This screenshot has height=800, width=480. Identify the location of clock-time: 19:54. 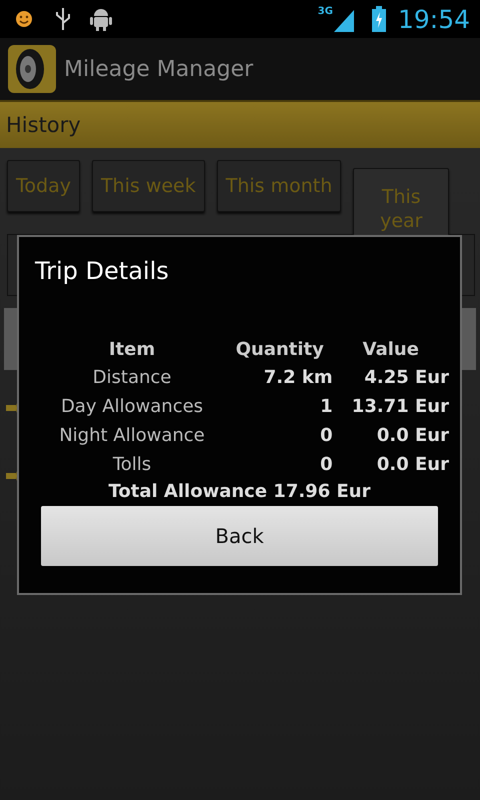
(434, 19).